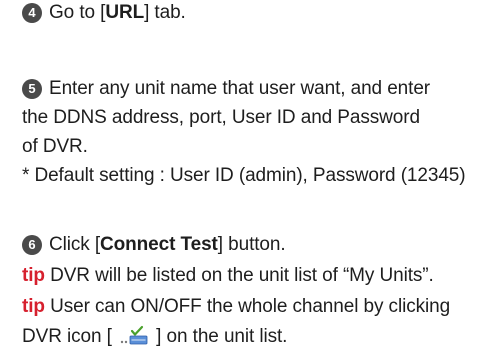 The height and width of the screenshot is (356, 485). What do you see at coordinates (165, 12) in the screenshot?
I see `step-4-text-post: ] tab.` at bounding box center [165, 12].